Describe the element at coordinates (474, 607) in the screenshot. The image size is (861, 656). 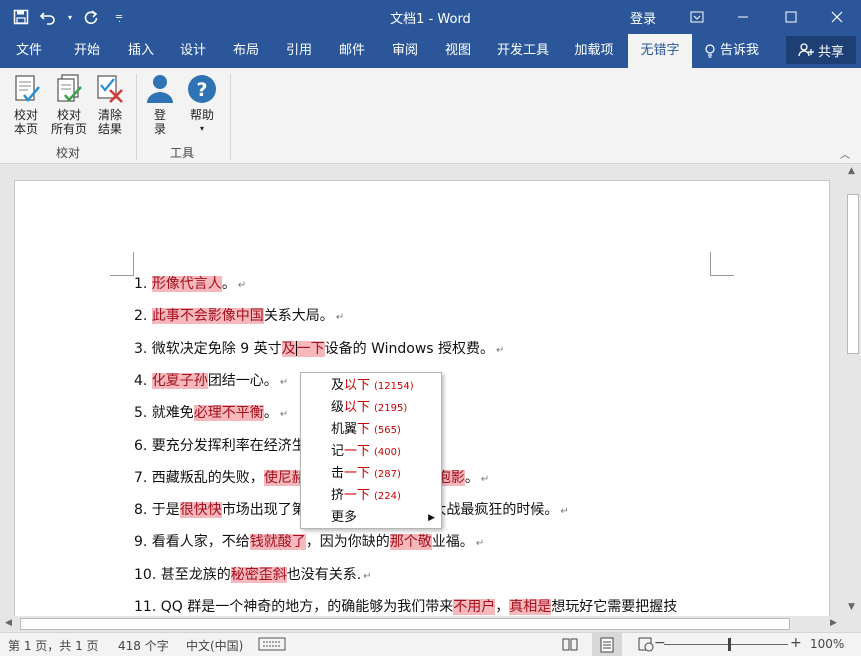
I see `error-highlight: 不用户` at that location.